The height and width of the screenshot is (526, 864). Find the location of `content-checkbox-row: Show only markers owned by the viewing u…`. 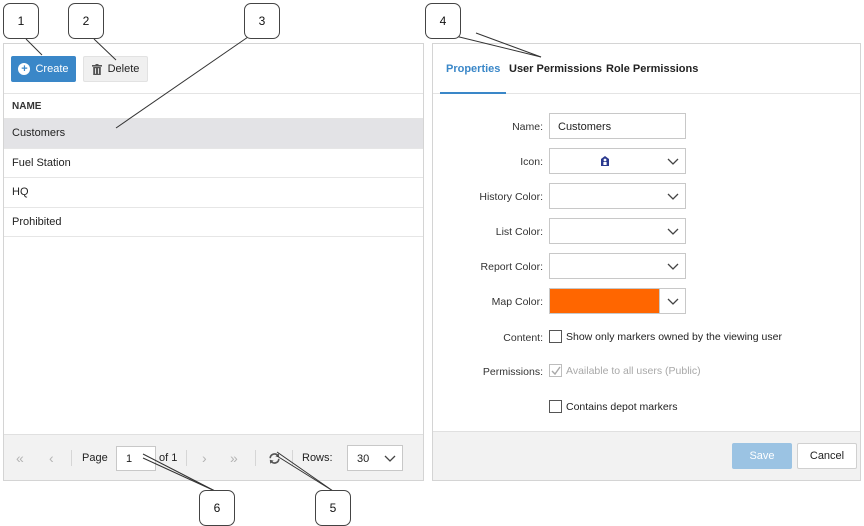

content-checkbox-row: Show only markers owned by the viewing u… is located at coordinates (665, 336).